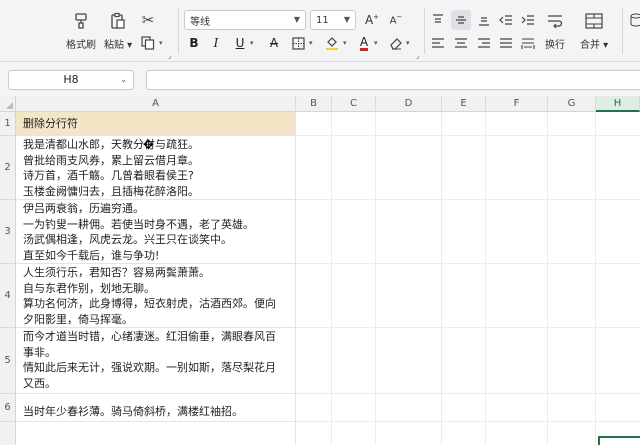 This screenshot has width=640, height=445. What do you see at coordinates (555, 45) in the screenshot?
I see `wrap-text-label: 换行` at bounding box center [555, 45].